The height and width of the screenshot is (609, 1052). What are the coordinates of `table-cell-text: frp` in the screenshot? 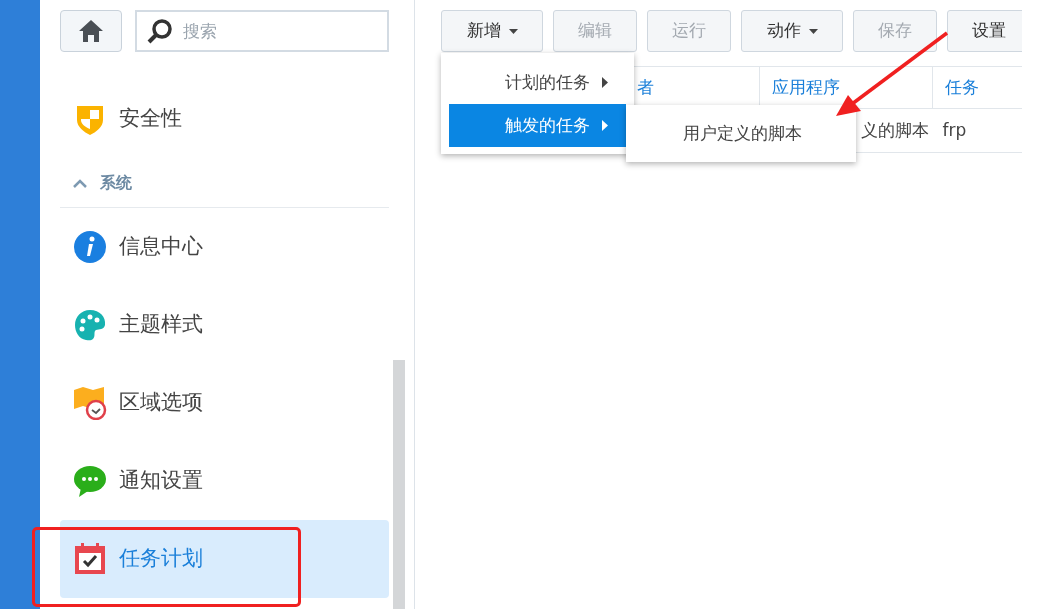 It's located at (954, 130).